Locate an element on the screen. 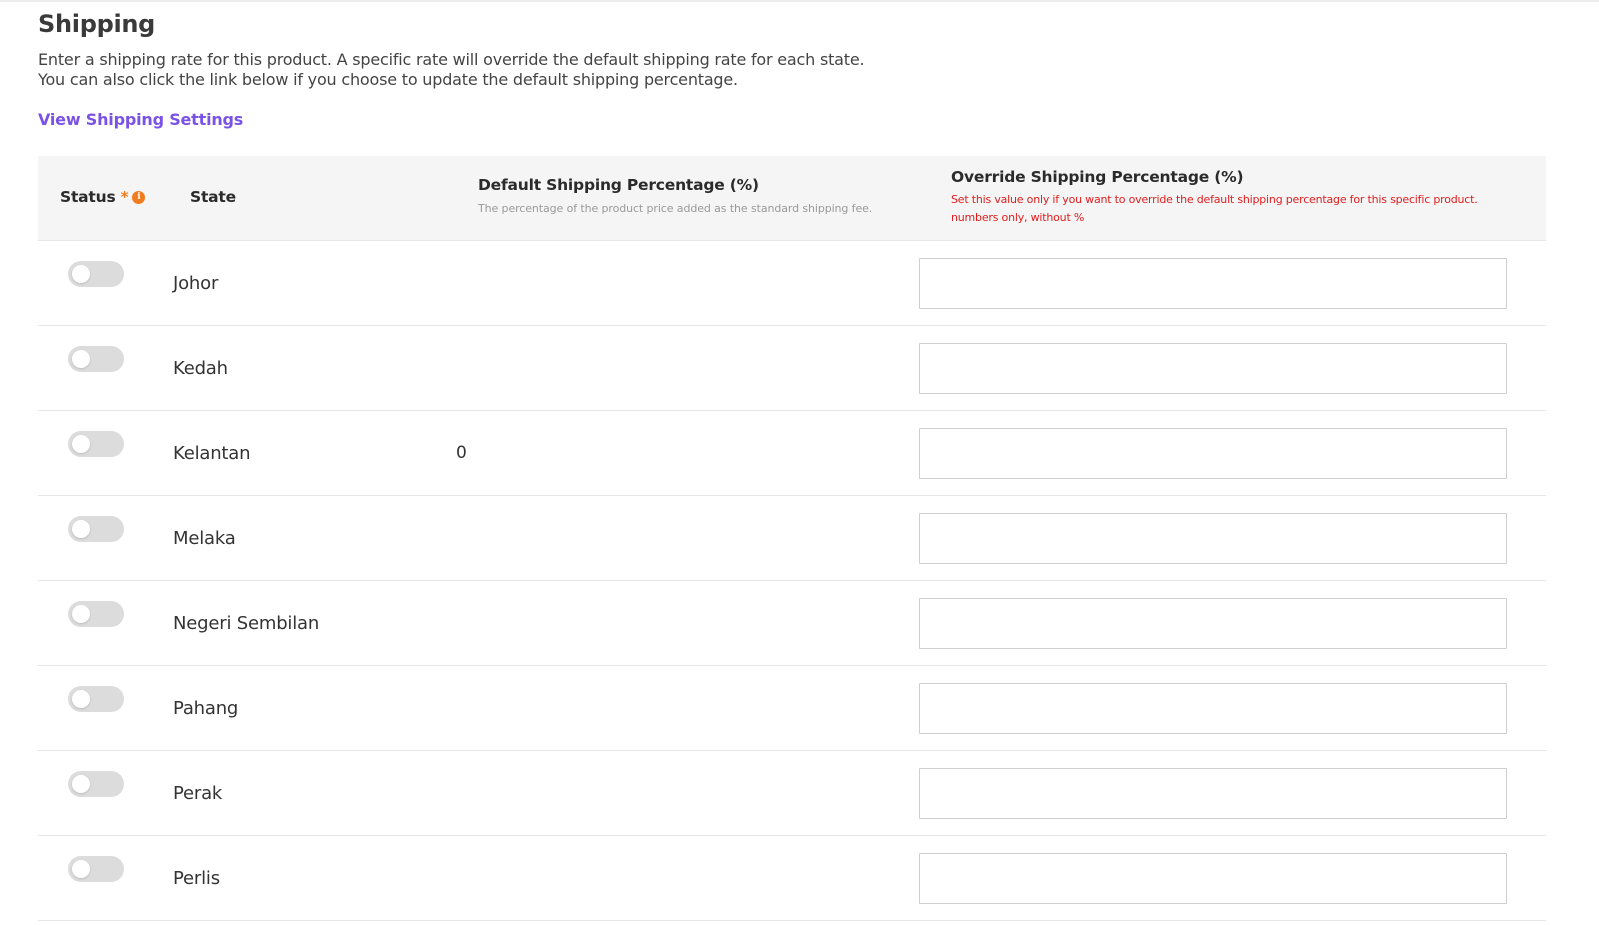 This screenshot has height=925, width=1599. state-name: Johor is located at coordinates (196, 283).